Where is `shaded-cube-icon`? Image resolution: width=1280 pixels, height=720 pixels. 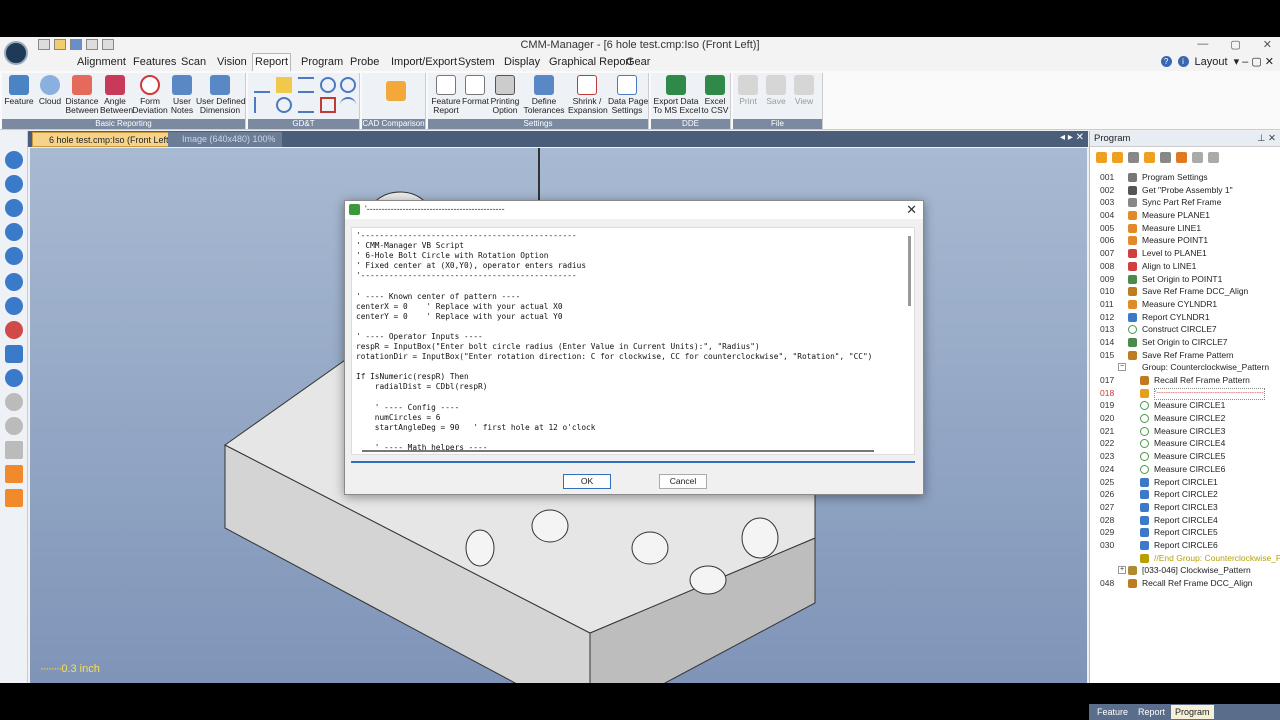 shaded-cube-icon is located at coordinates (14, 474).